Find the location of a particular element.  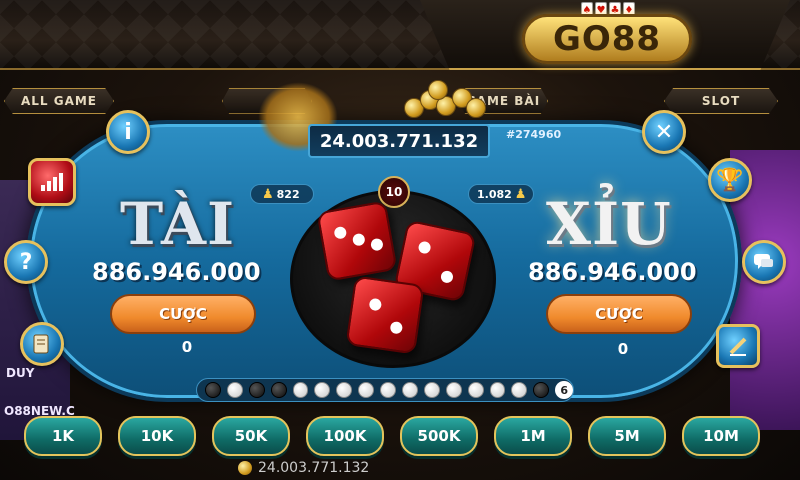

session-id: #274960 is located at coordinates (534, 134).